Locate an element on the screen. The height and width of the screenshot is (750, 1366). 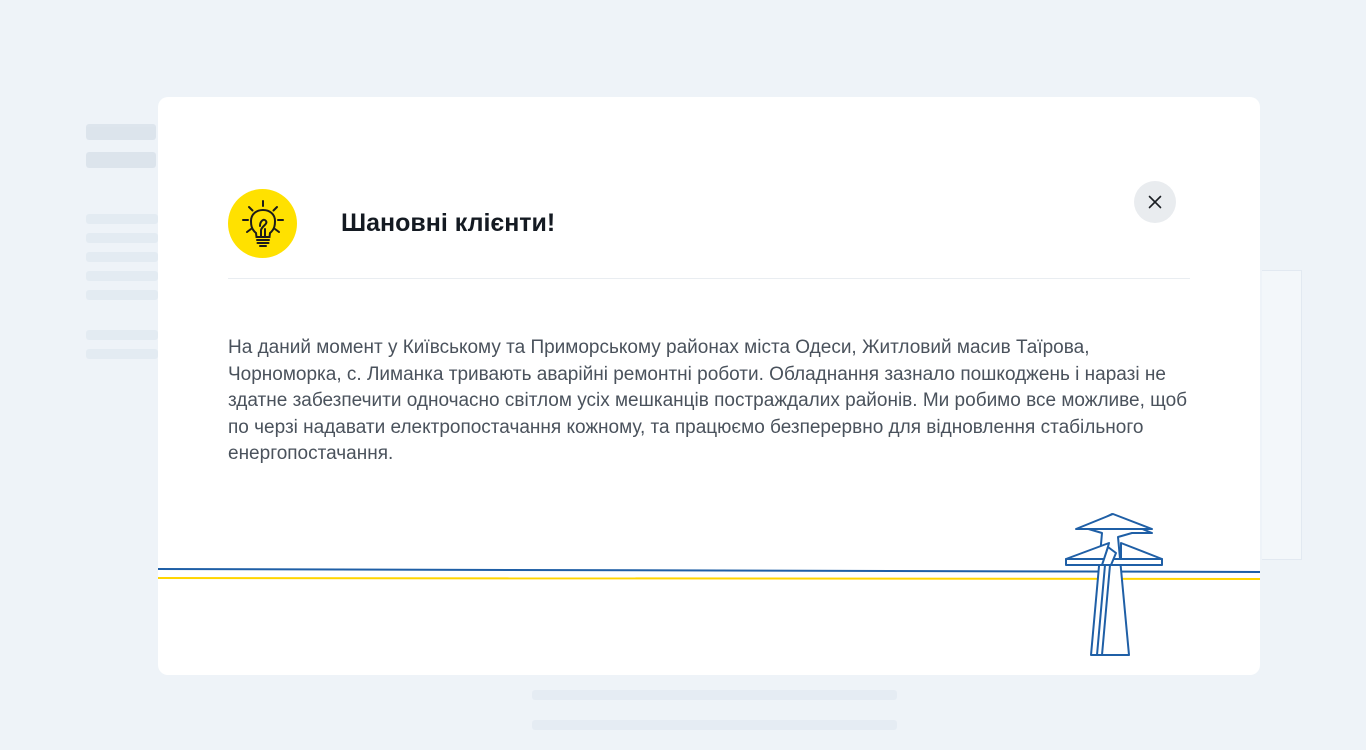
lightbulb-icon is located at coordinates (262, 223).